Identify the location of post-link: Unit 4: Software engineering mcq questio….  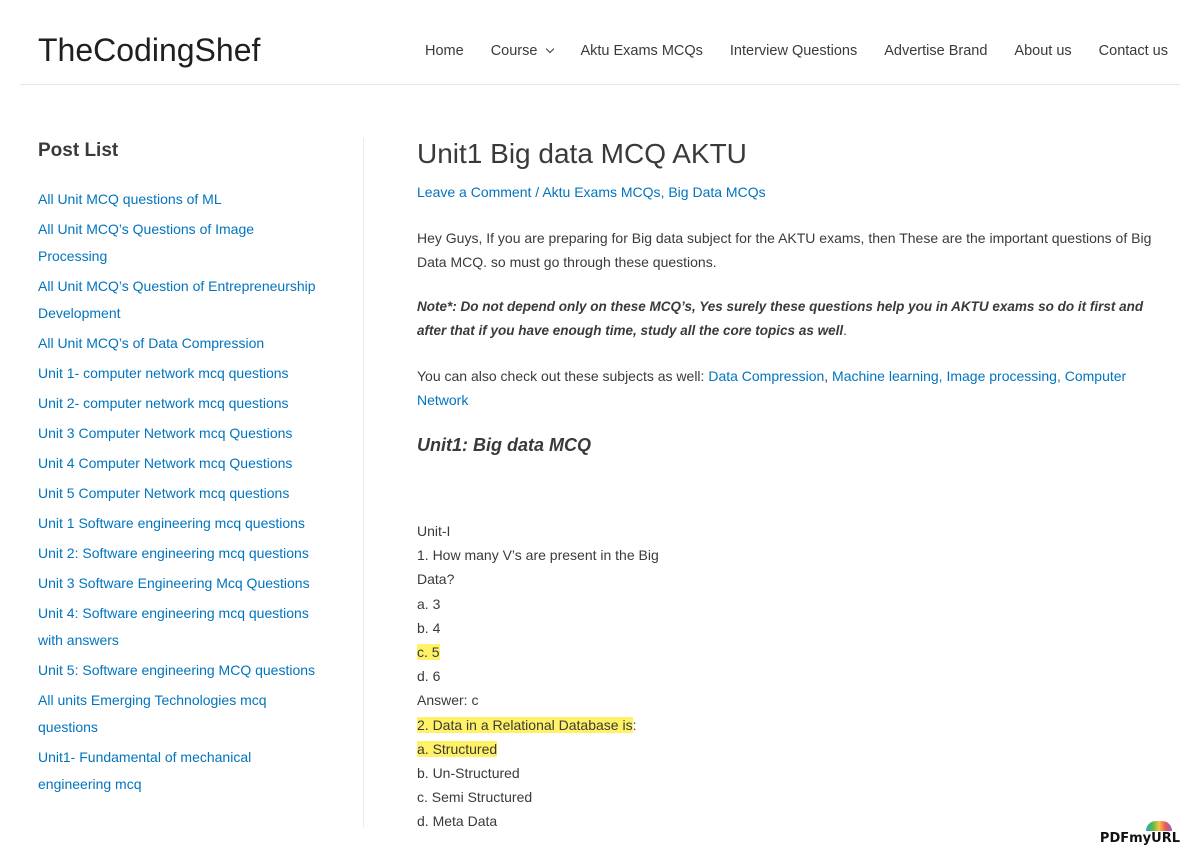
(173, 626).